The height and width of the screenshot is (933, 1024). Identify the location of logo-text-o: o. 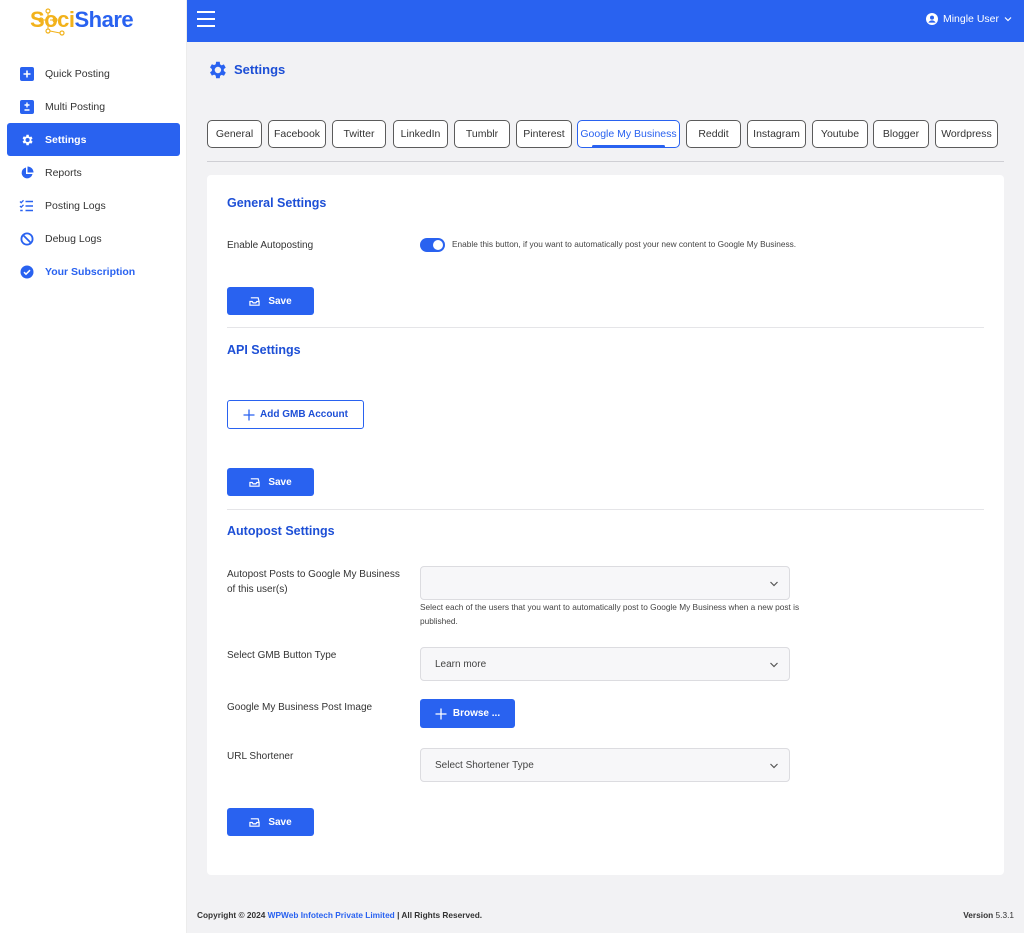
(51, 19).